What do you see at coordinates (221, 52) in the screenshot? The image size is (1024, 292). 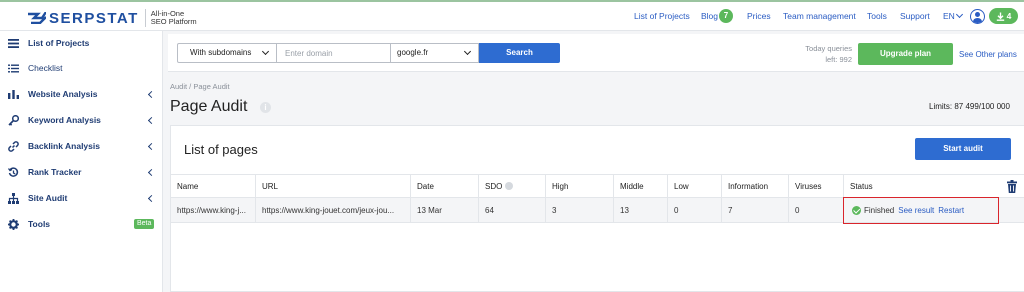 I see `subdomain-select-value: With subdomains` at bounding box center [221, 52].